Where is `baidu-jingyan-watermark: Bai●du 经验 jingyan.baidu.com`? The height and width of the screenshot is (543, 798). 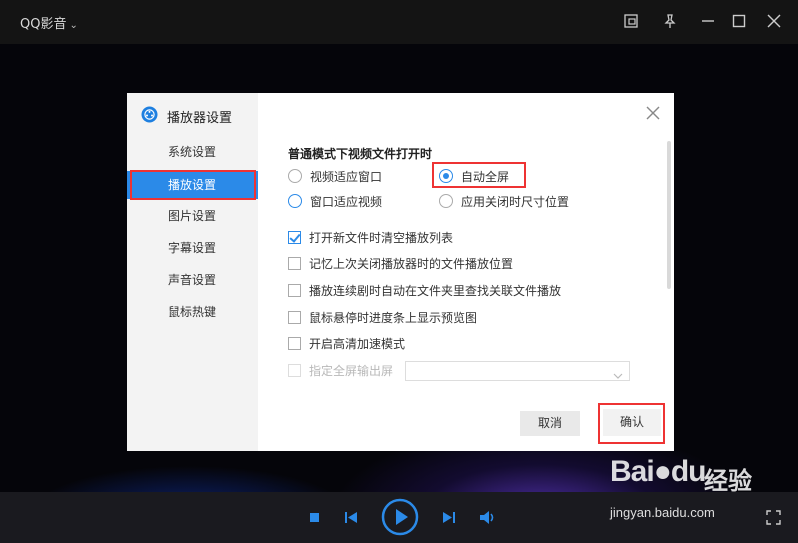
baidu-jingyan-watermark: Bai●du 经验 jingyan.baidu.com is located at coordinates (704, 495).